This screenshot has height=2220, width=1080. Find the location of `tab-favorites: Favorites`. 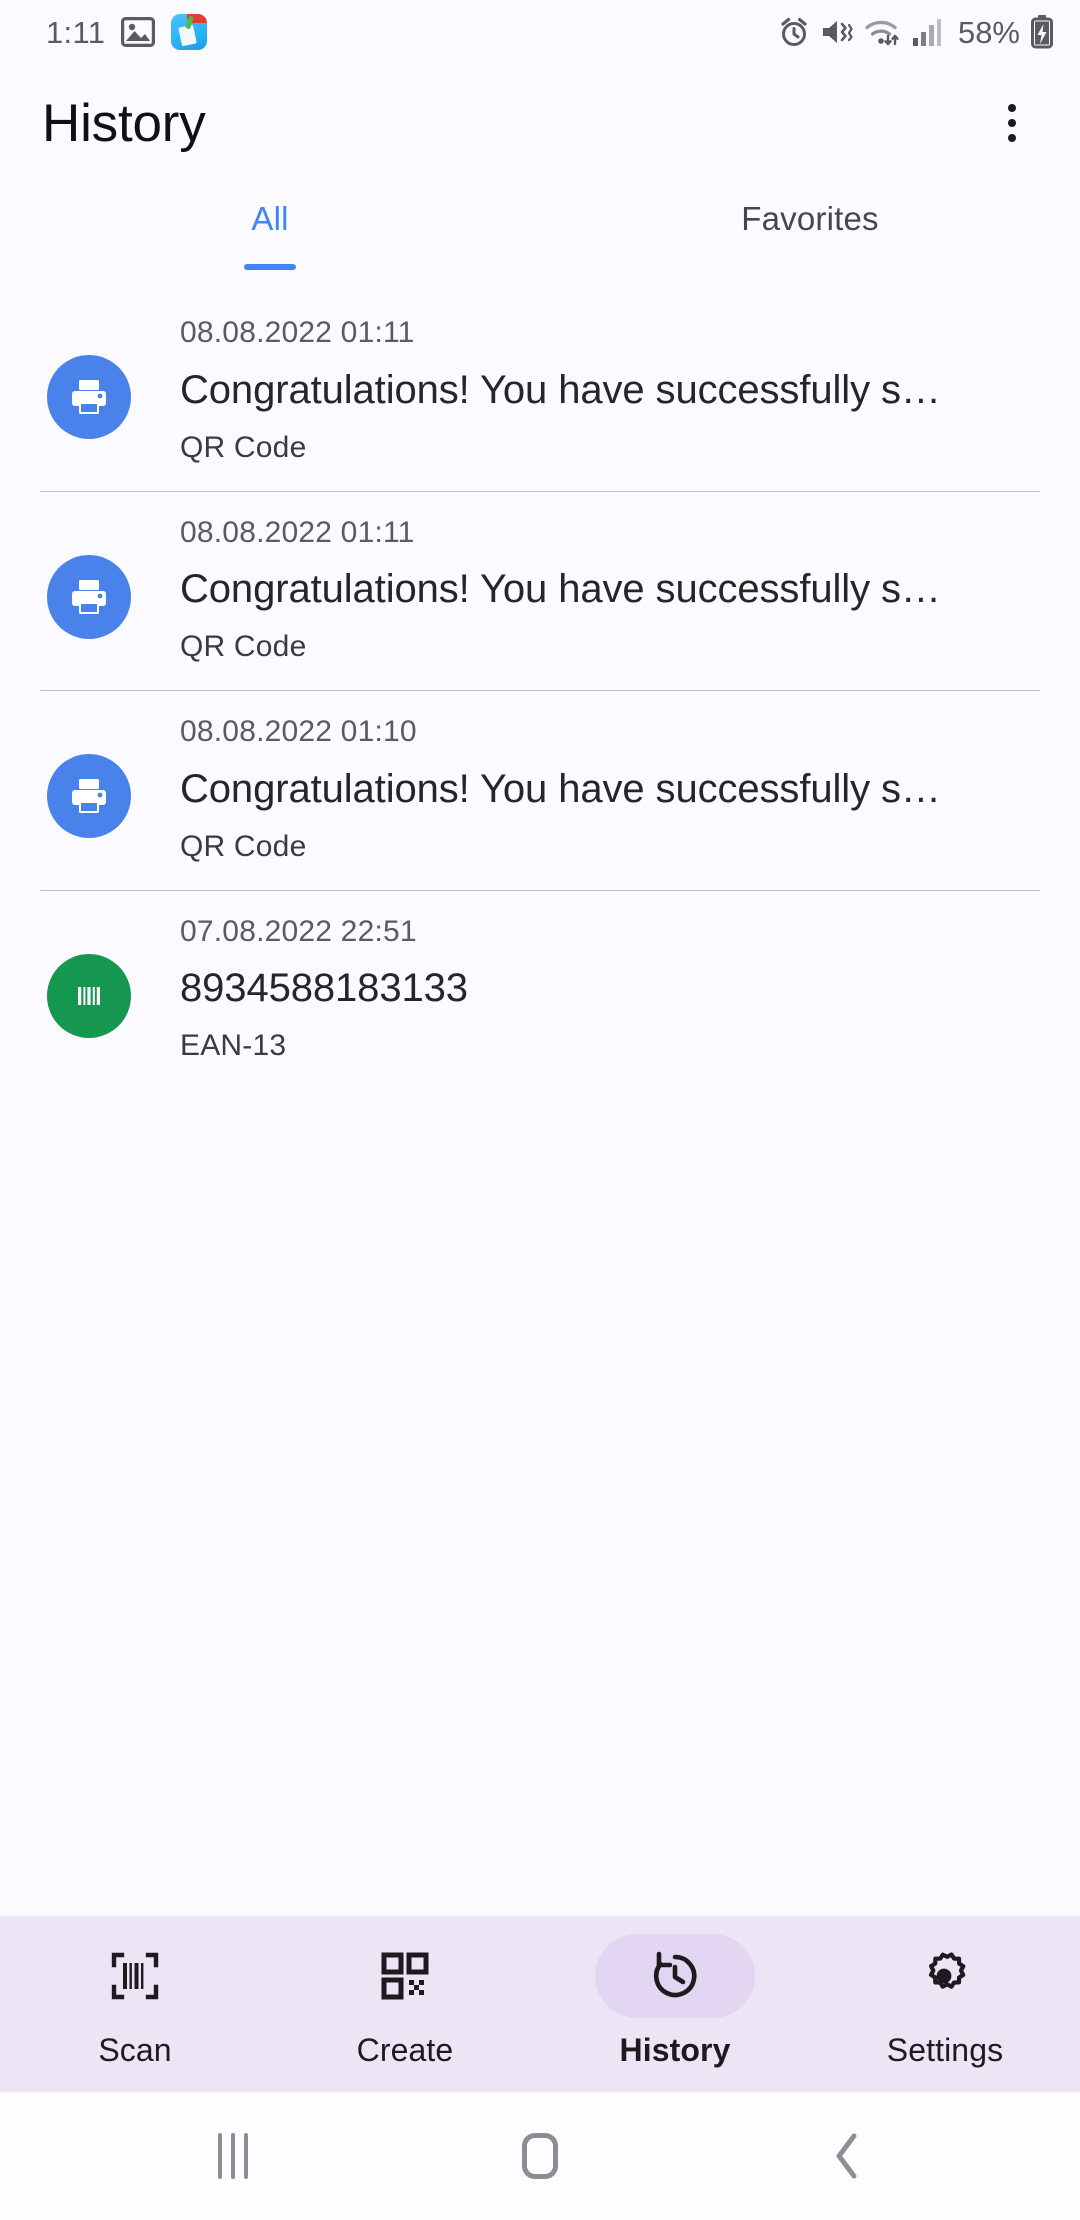

tab-favorites: Favorites is located at coordinates (810, 237).